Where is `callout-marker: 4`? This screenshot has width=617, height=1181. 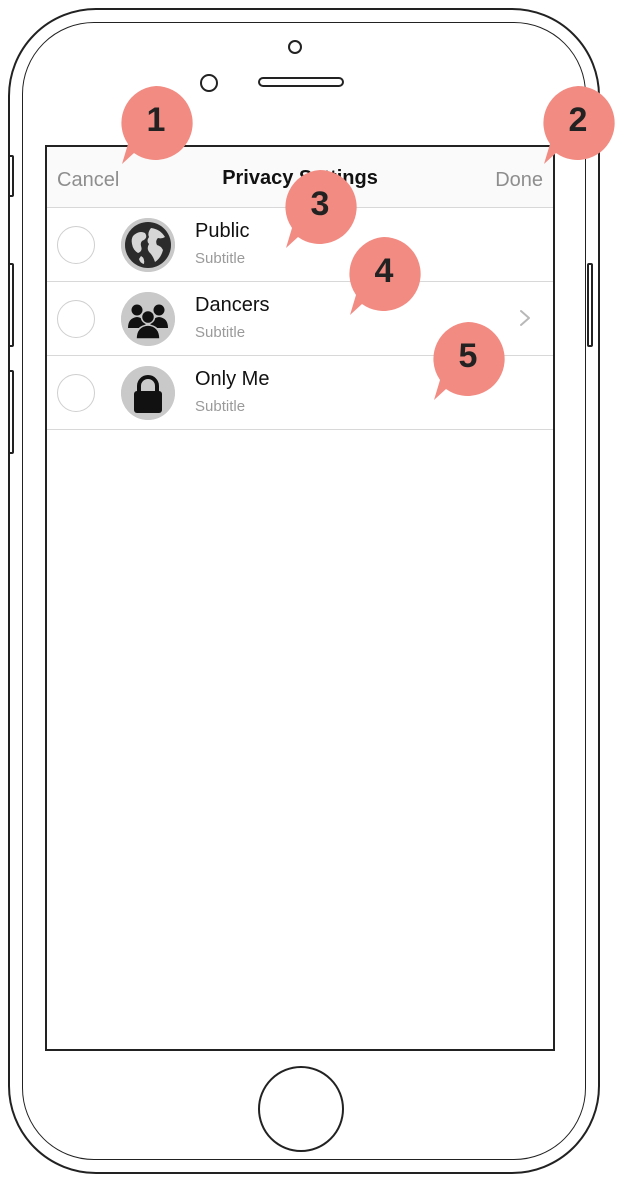 callout-marker: 4 is located at coordinates (384, 275).